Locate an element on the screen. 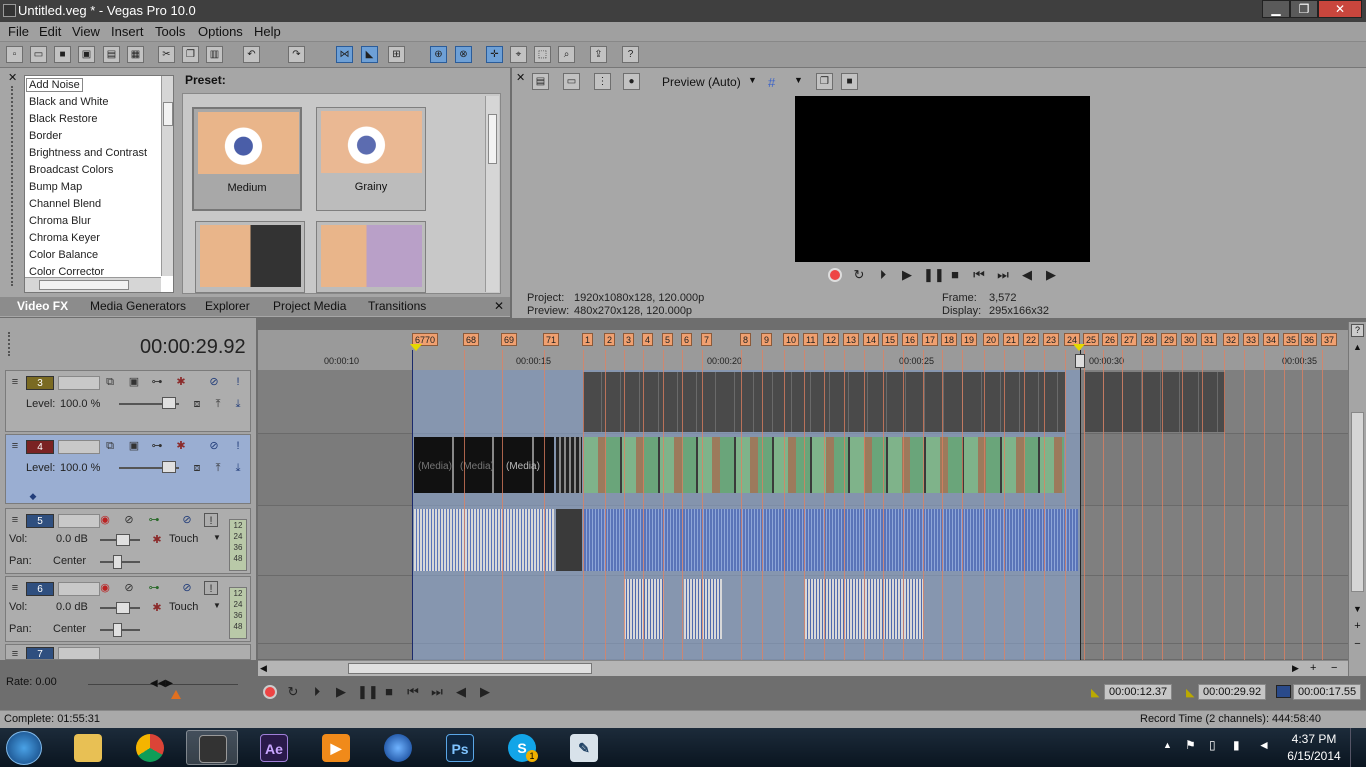  keyframe-icon: ◆ is located at coordinates (33, 496).